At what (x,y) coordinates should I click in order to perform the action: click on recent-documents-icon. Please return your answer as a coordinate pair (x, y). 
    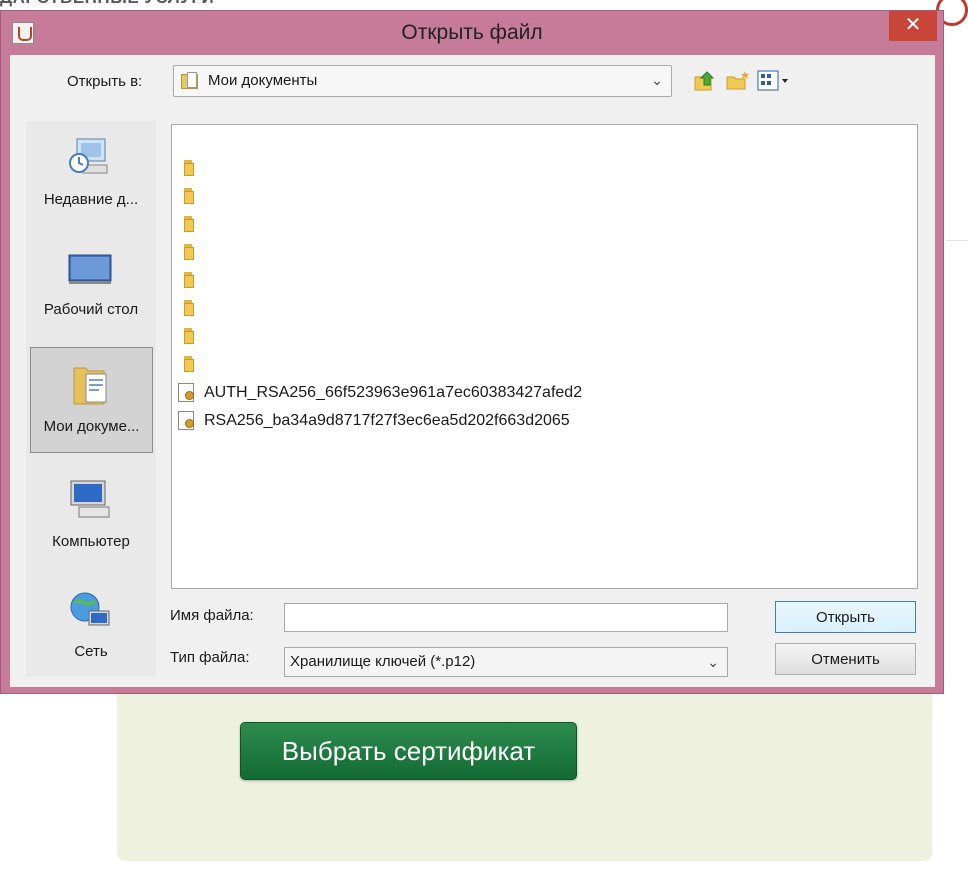
    Looking at the image, I should click on (88, 156).